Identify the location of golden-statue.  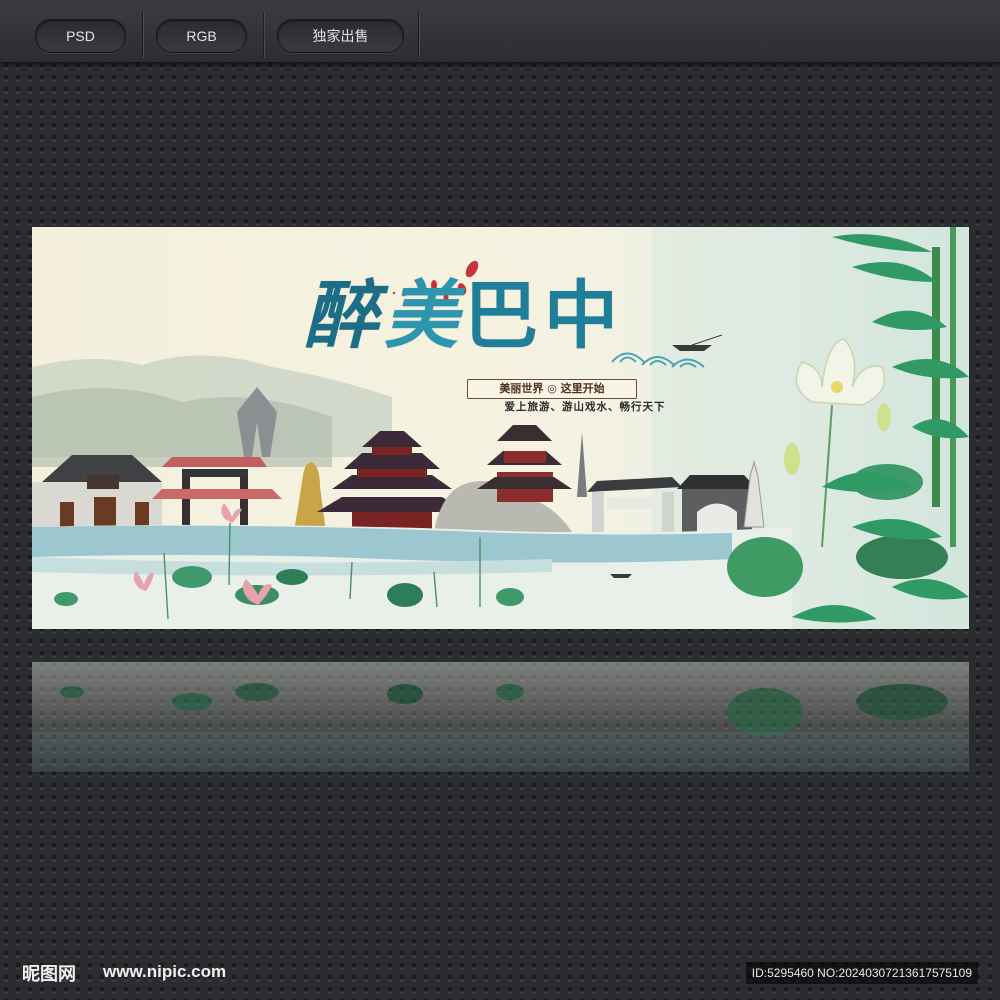
(310, 497).